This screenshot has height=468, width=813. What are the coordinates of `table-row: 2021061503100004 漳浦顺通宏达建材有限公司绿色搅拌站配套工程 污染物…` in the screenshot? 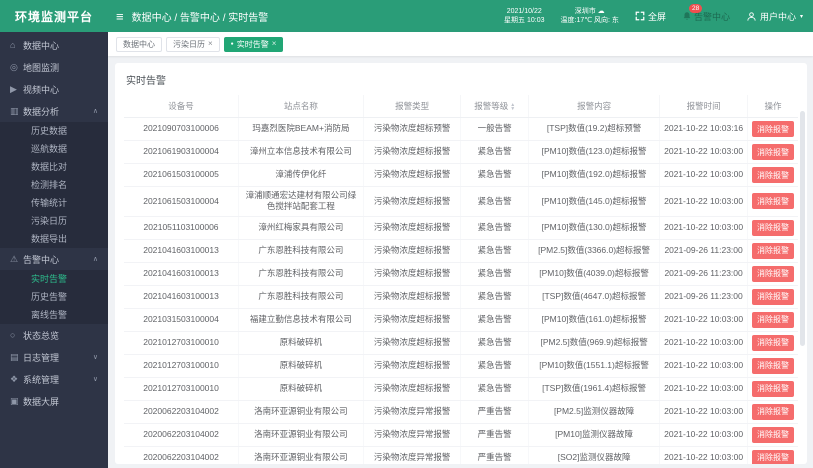 It's located at (461, 201).